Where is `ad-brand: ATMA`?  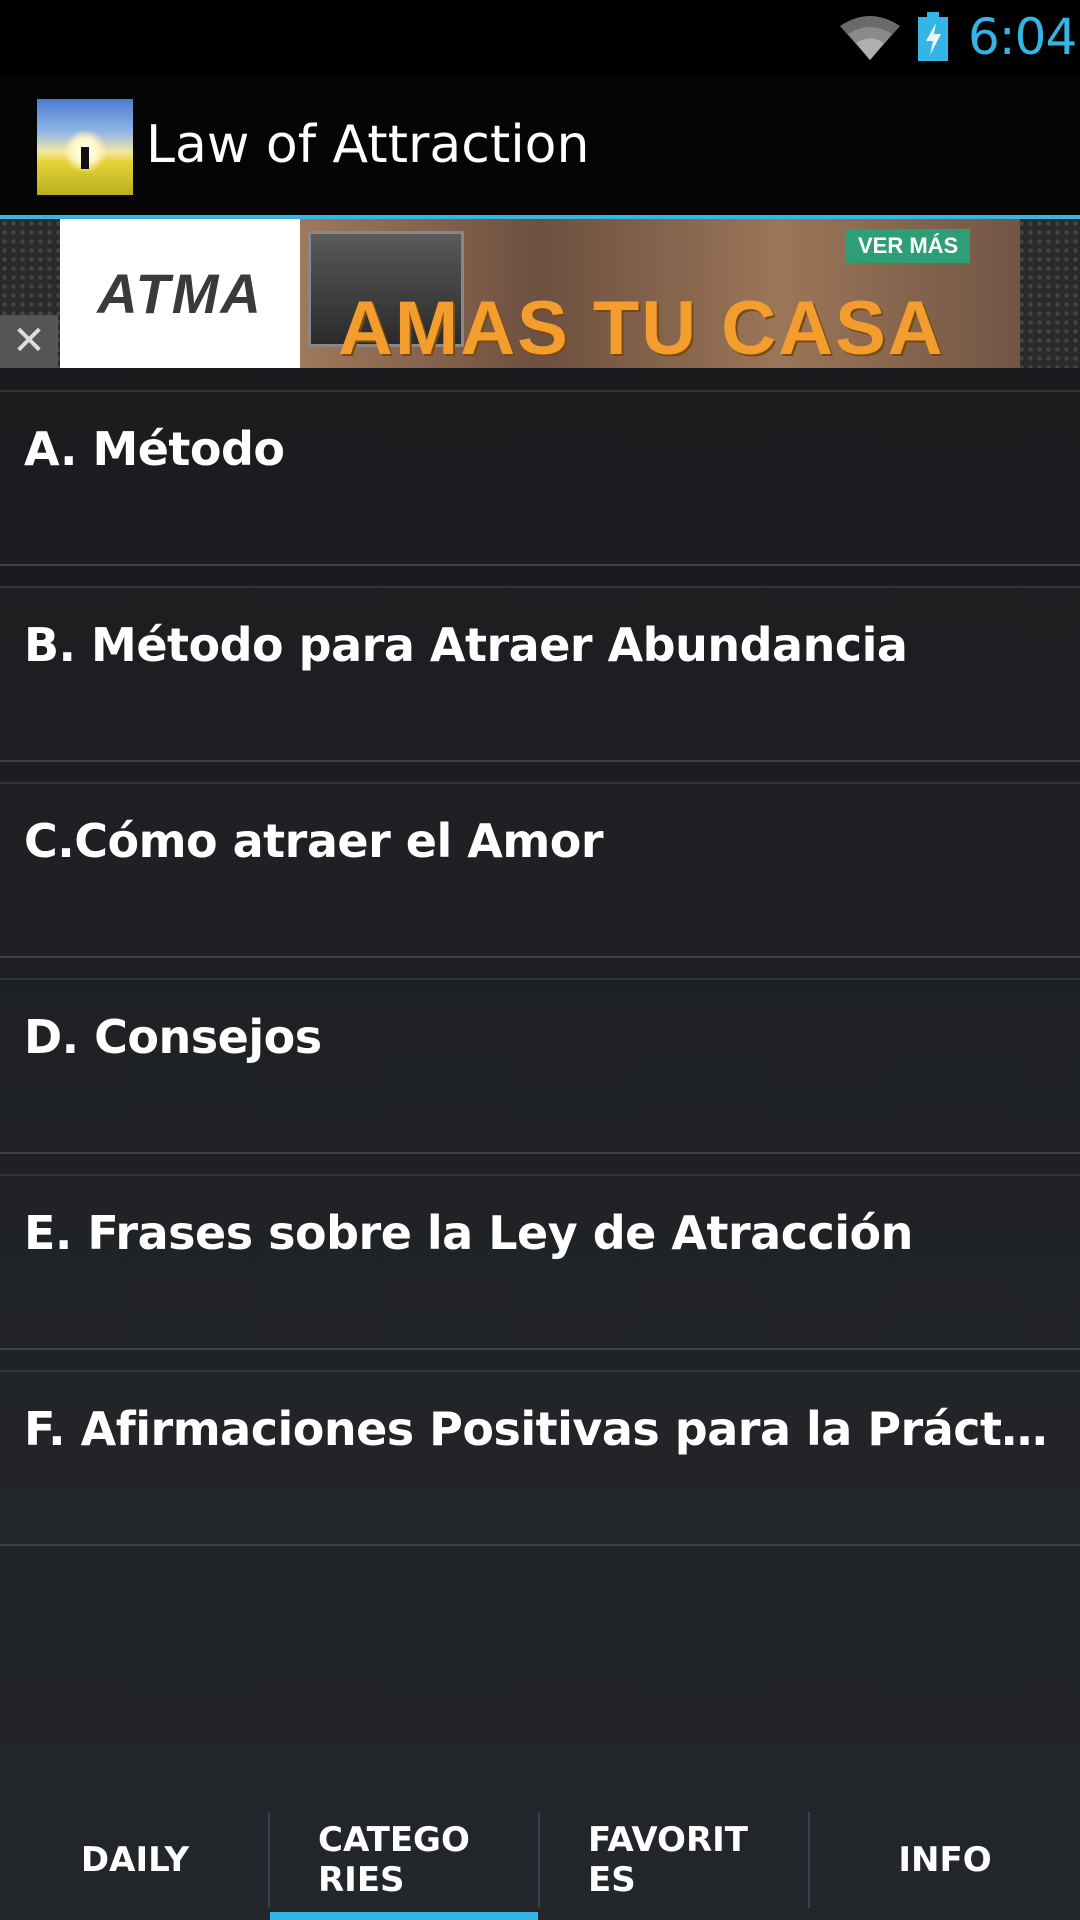
ad-brand: ATMA is located at coordinates (180, 293).